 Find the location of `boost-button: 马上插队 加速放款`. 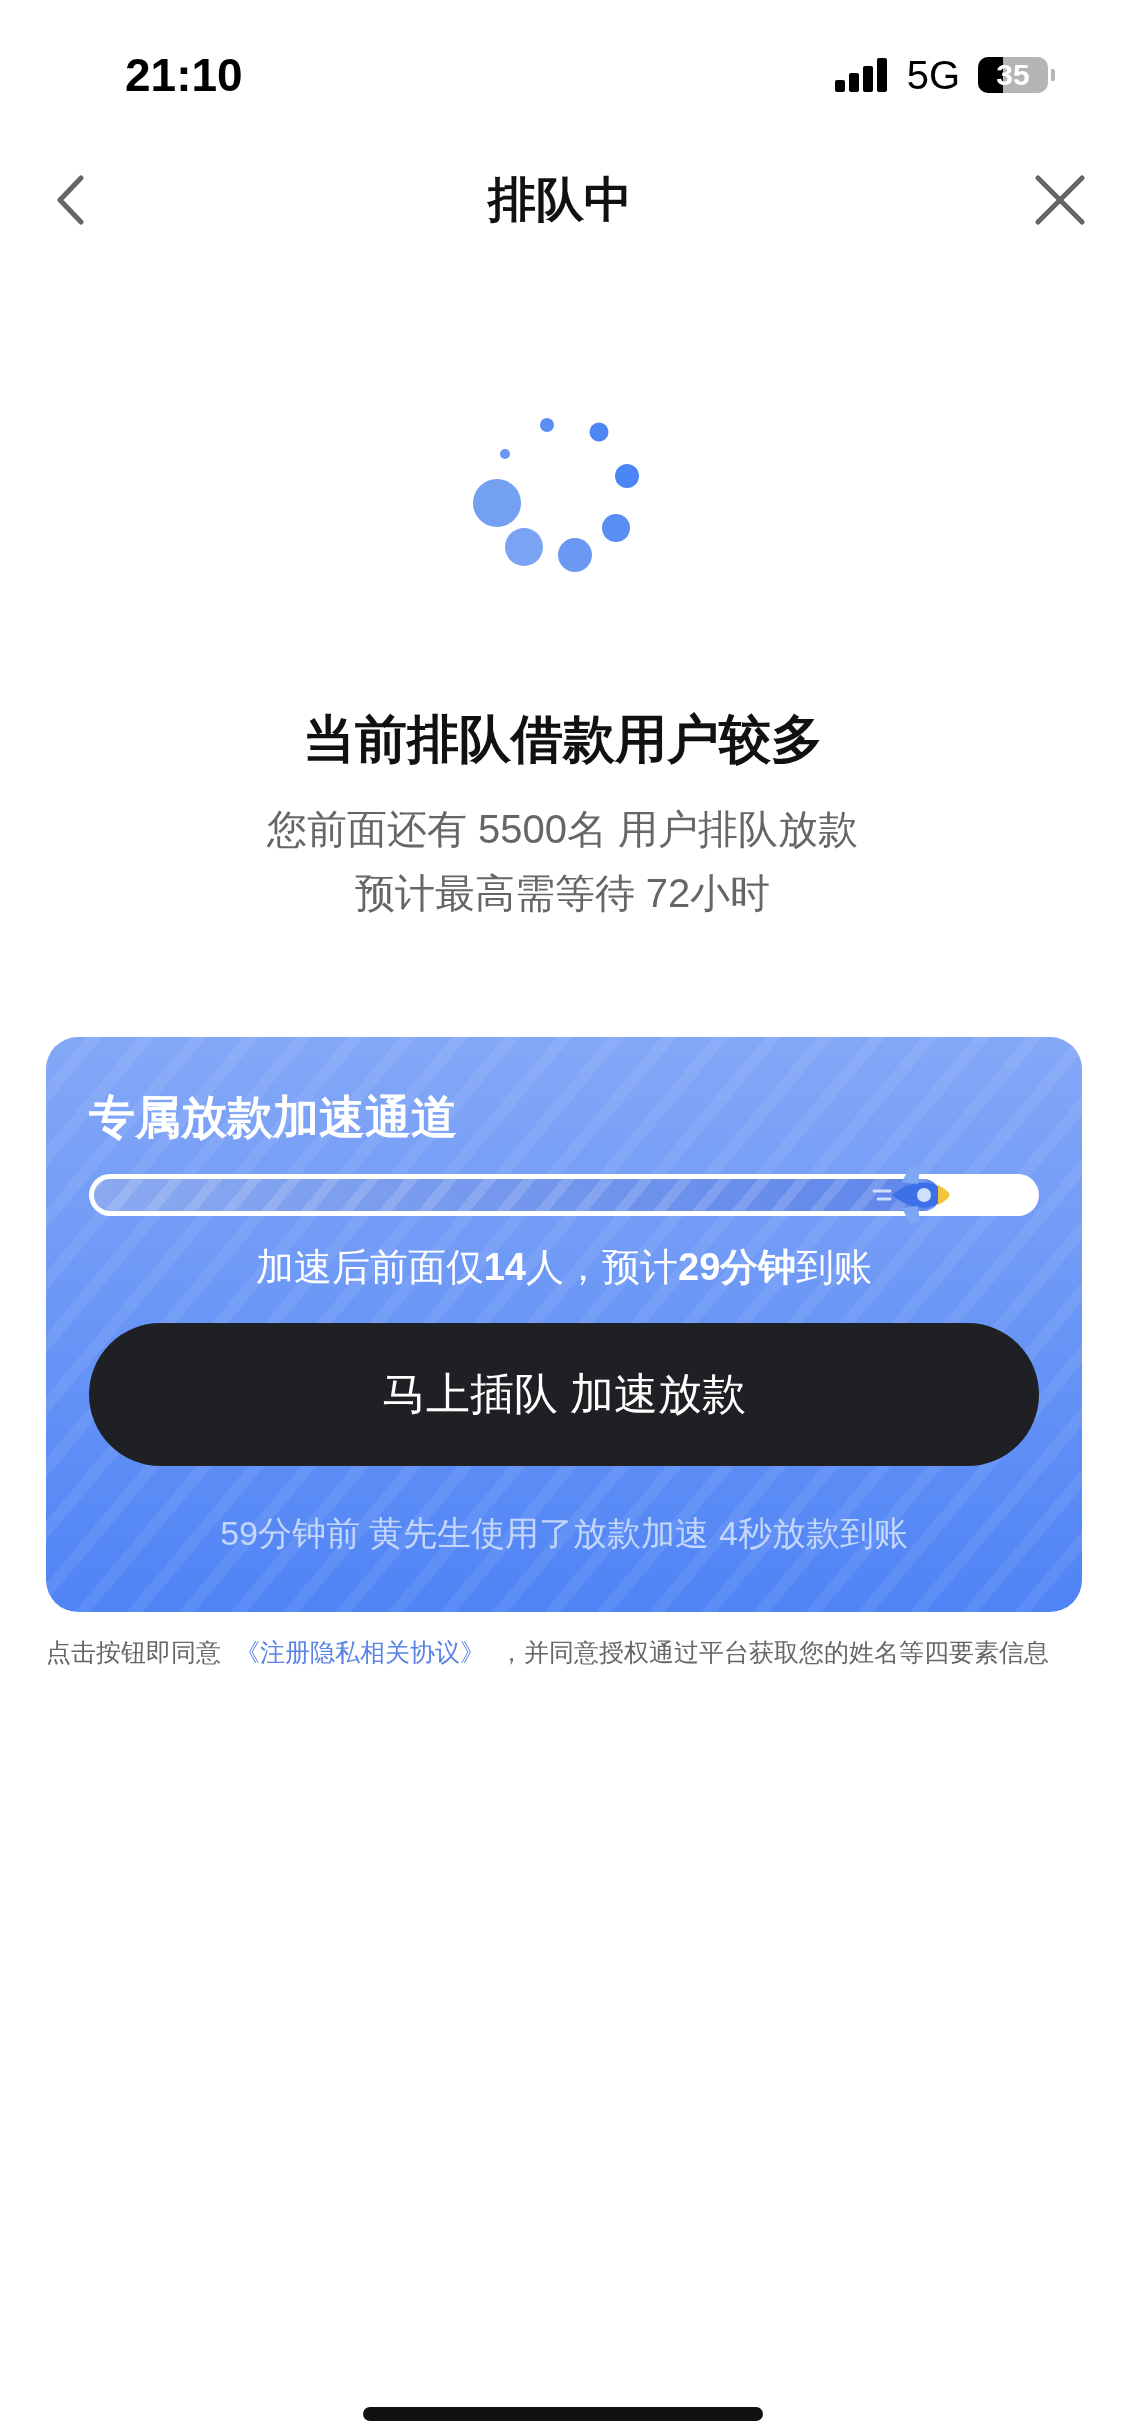

boost-button: 马上插队 加速放款 is located at coordinates (564, 1394).